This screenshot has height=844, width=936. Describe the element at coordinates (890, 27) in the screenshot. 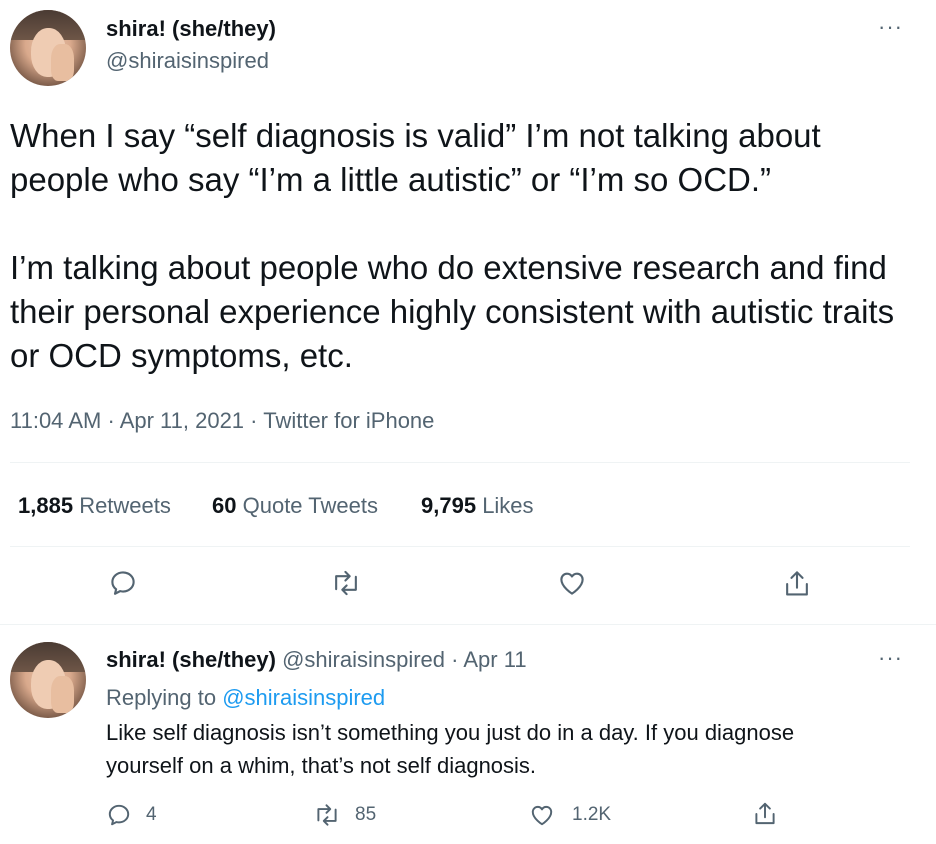

I see `more-icon: ···` at that location.